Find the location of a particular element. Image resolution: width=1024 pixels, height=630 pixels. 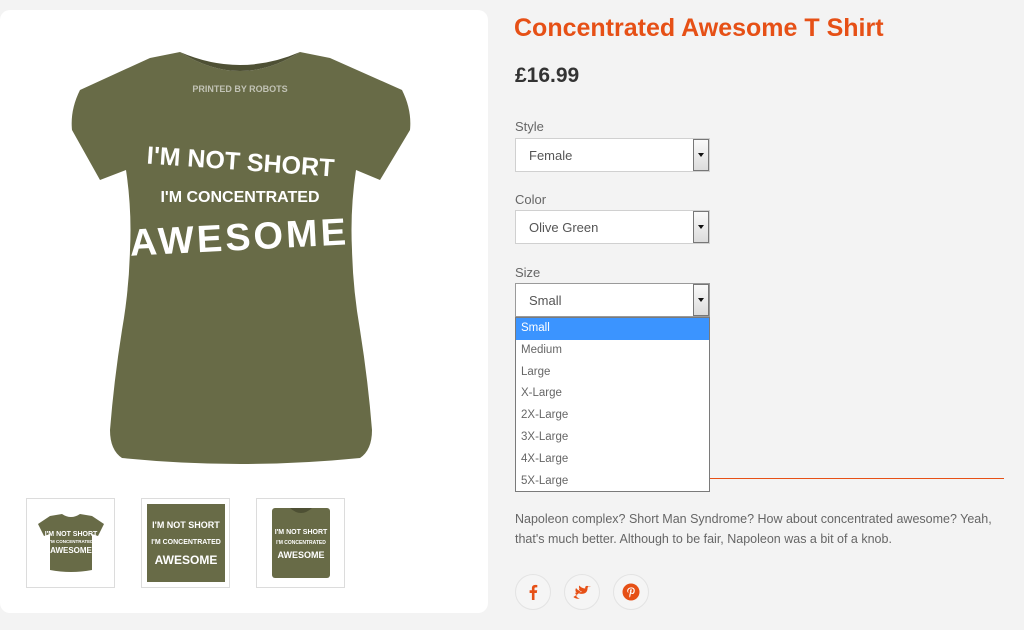

size-option: 2X-Large is located at coordinates (612, 416).